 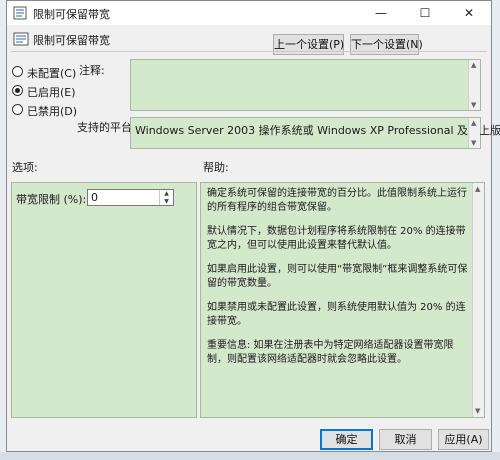 What do you see at coordinates (94, 197) in the screenshot?
I see `bandwidth-limit-value: 0` at bounding box center [94, 197].